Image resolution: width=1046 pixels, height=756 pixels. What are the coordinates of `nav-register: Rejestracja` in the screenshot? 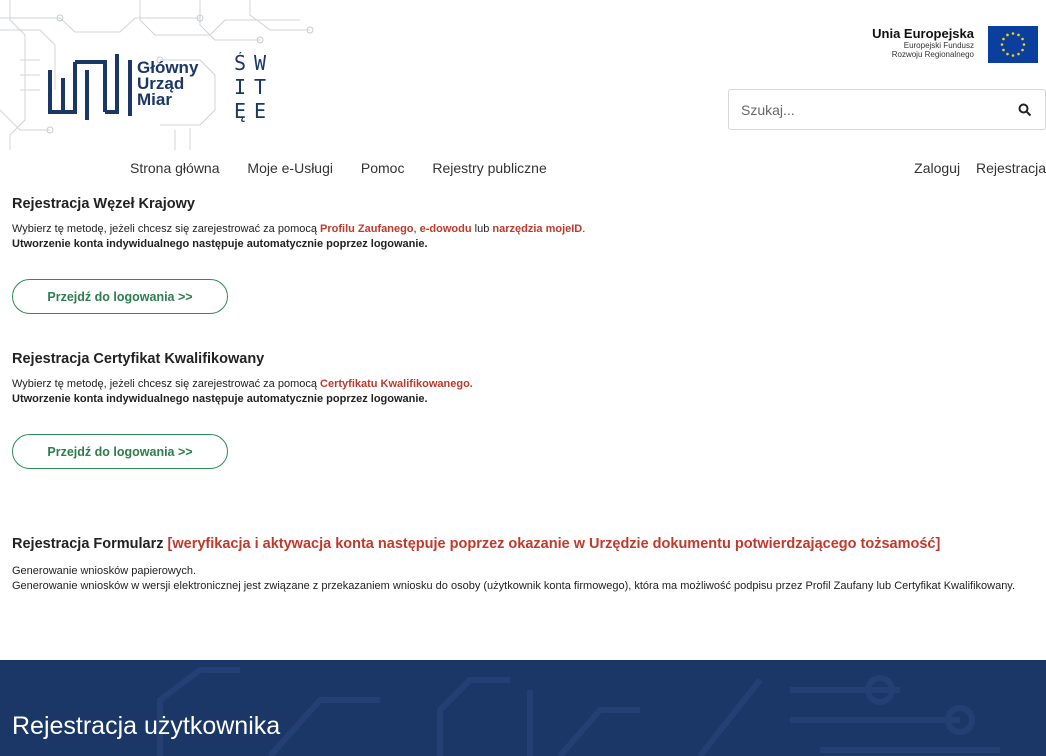 It's located at (1011, 168).